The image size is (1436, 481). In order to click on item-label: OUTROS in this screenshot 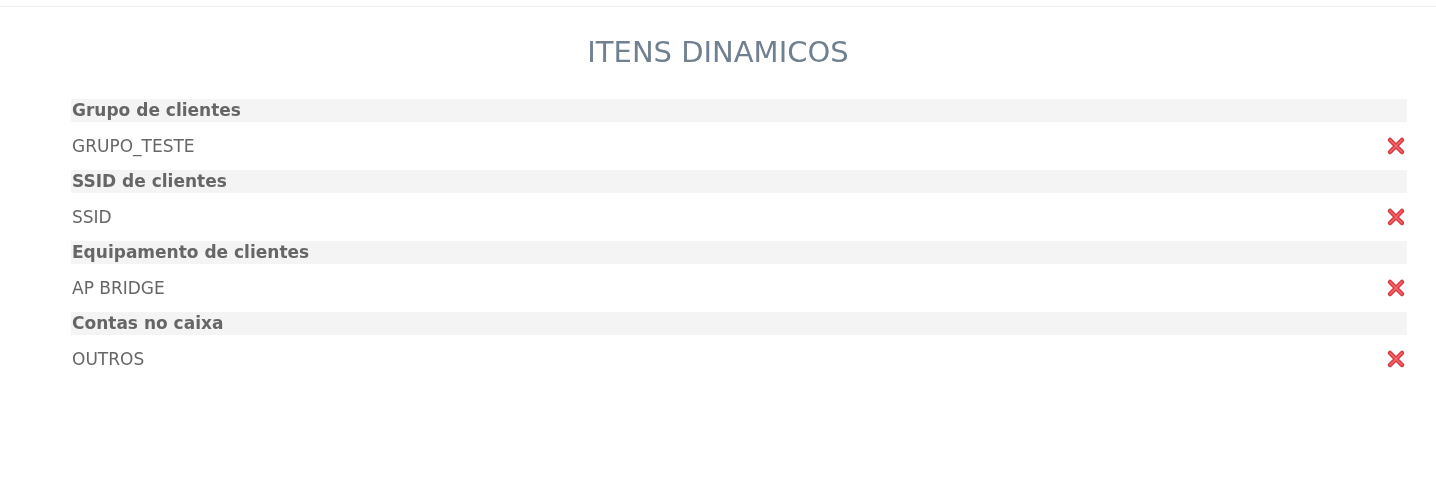, I will do `click(108, 359)`.